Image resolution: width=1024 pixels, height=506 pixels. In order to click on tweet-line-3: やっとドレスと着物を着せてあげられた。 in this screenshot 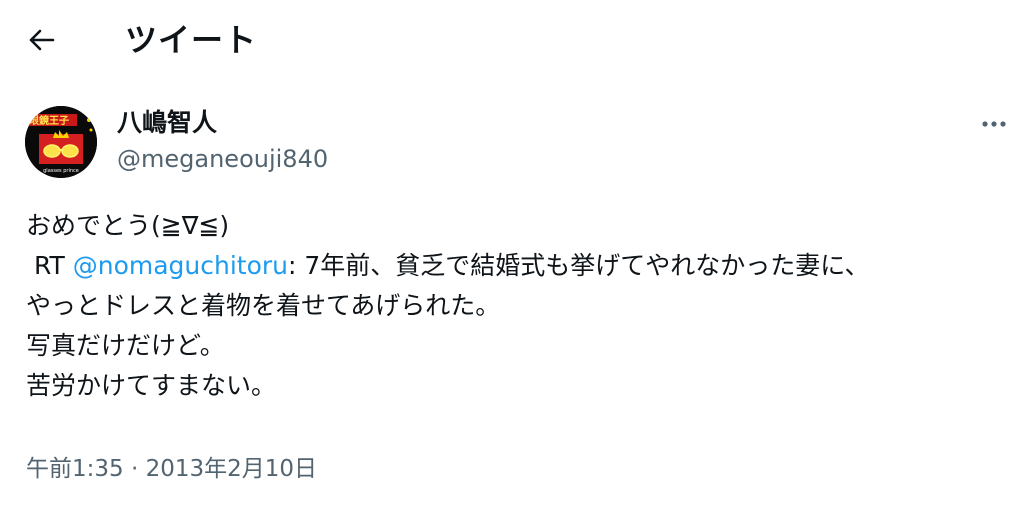, I will do `click(263, 305)`.